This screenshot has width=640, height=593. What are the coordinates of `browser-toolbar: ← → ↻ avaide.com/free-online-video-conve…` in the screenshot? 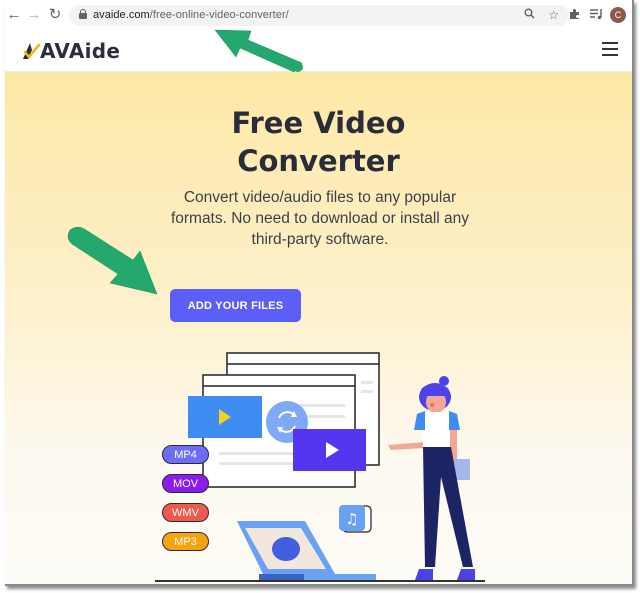 It's located at (318, 16).